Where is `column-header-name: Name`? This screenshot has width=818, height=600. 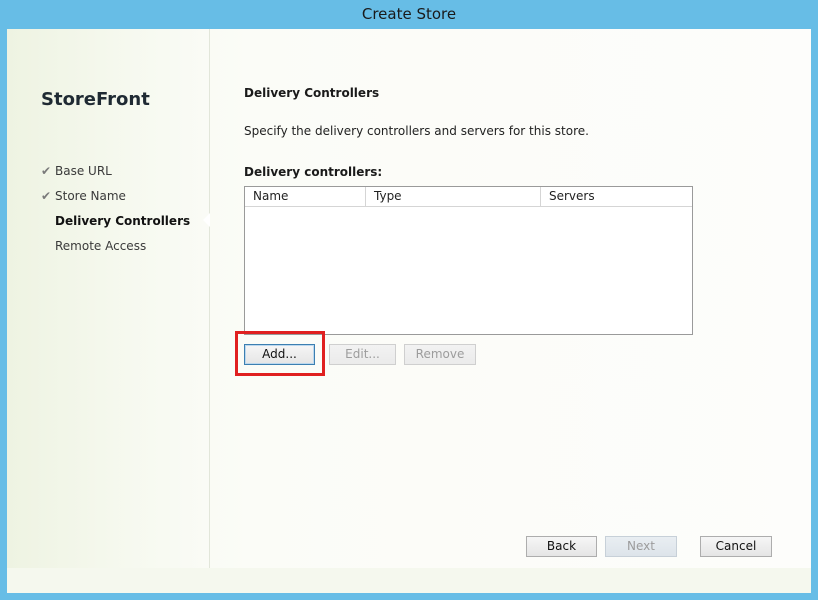
column-header-name: Name is located at coordinates (305, 196).